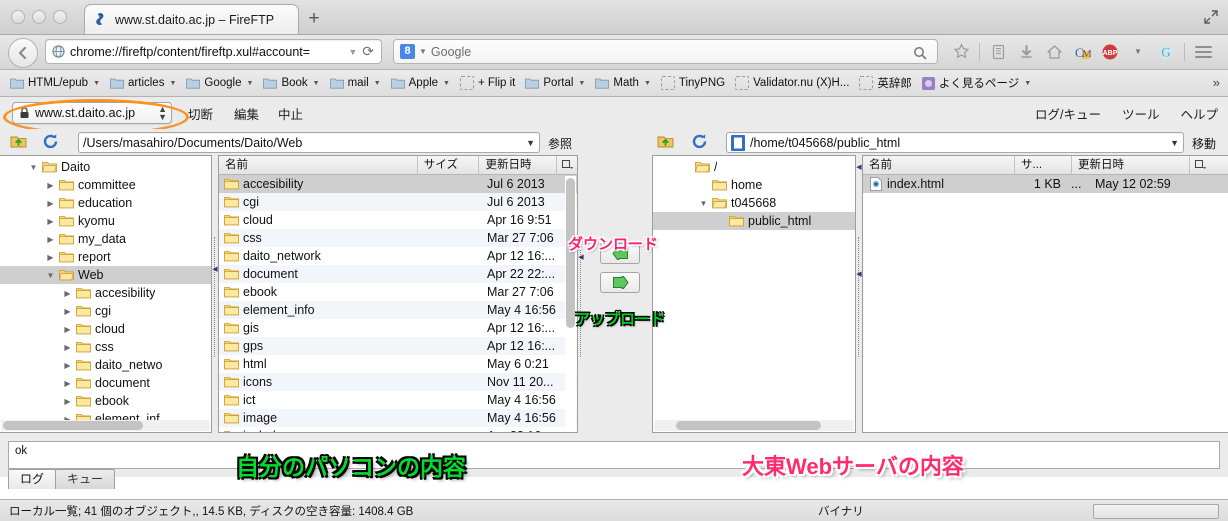 The image size is (1228, 521). What do you see at coordinates (200, 113) in the screenshot?
I see `disconnect-button: 切断` at bounding box center [200, 113].